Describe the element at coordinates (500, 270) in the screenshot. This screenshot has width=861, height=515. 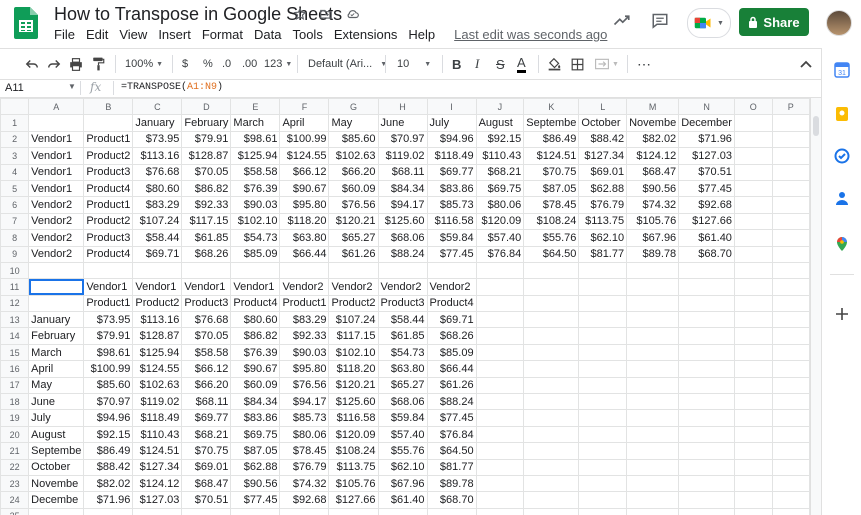
I see `cell-j10` at that location.